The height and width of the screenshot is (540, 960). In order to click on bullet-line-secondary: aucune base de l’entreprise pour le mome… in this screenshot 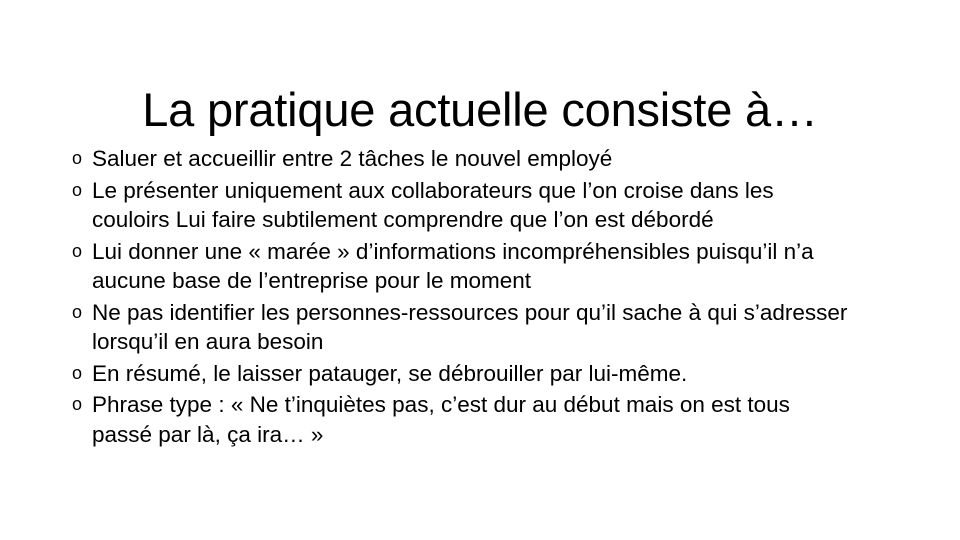, I will do `click(312, 280)`.